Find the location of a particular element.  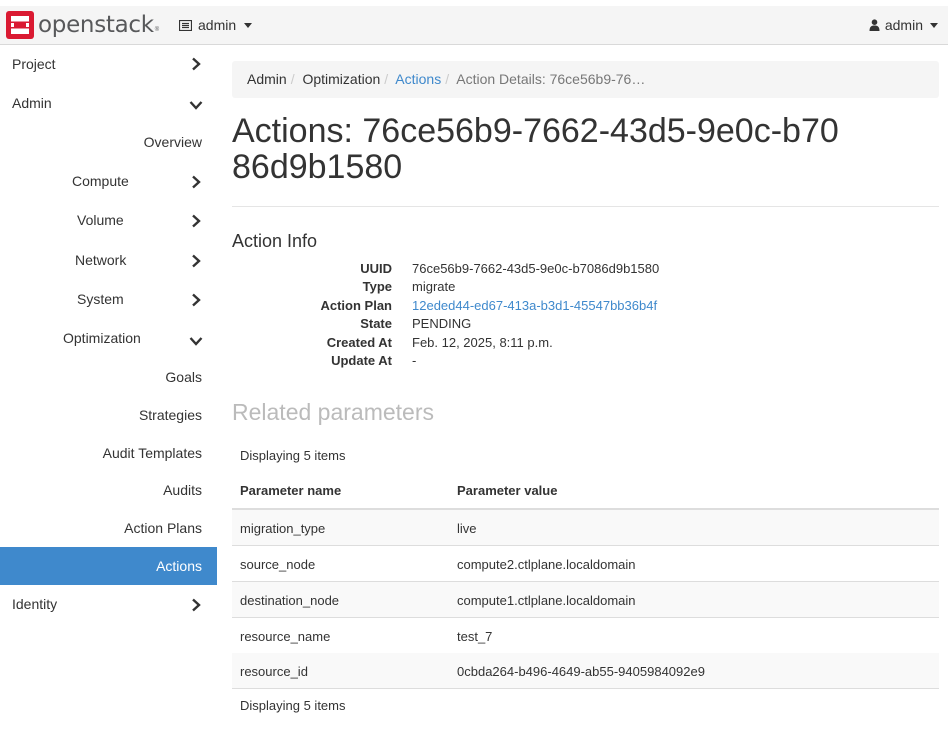

user-menu-dropdown: admin is located at coordinates (903, 25).